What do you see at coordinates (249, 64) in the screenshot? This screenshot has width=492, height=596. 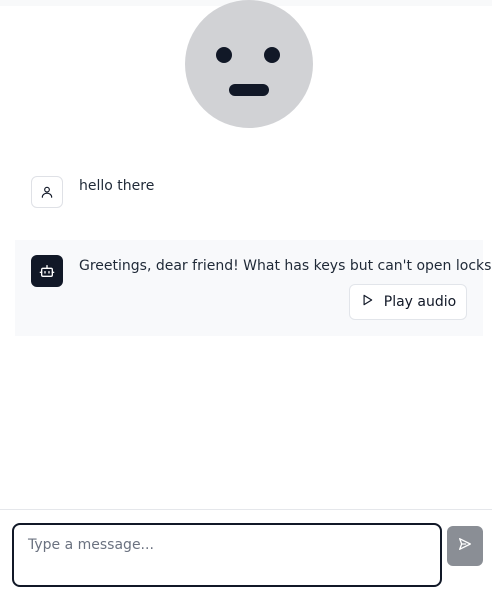 I see `assistant-face-avatar` at bounding box center [249, 64].